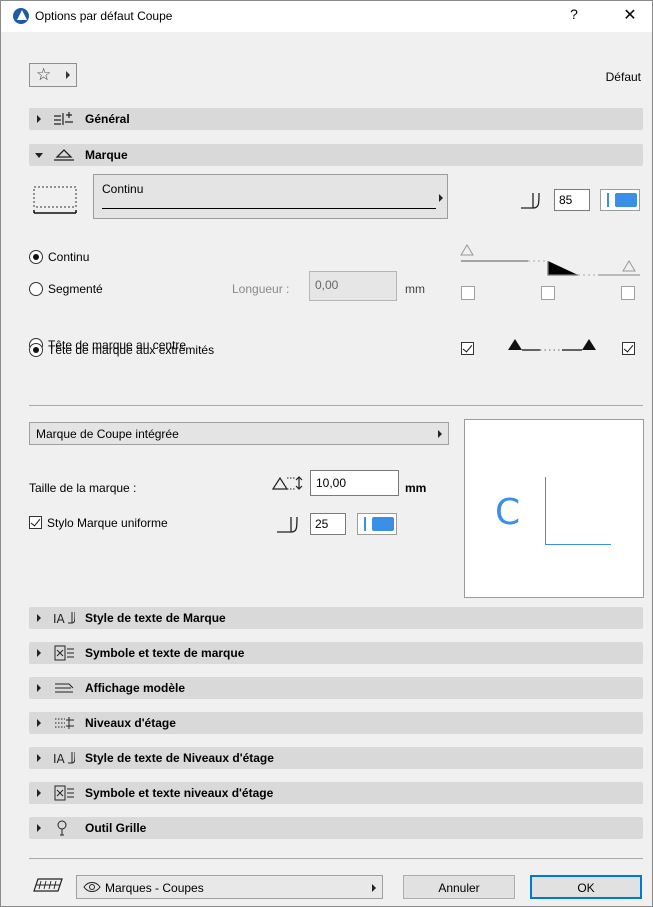 This screenshot has width=653, height=907. Describe the element at coordinates (628, 348) in the screenshot. I see `head-end-checkbox` at that location.